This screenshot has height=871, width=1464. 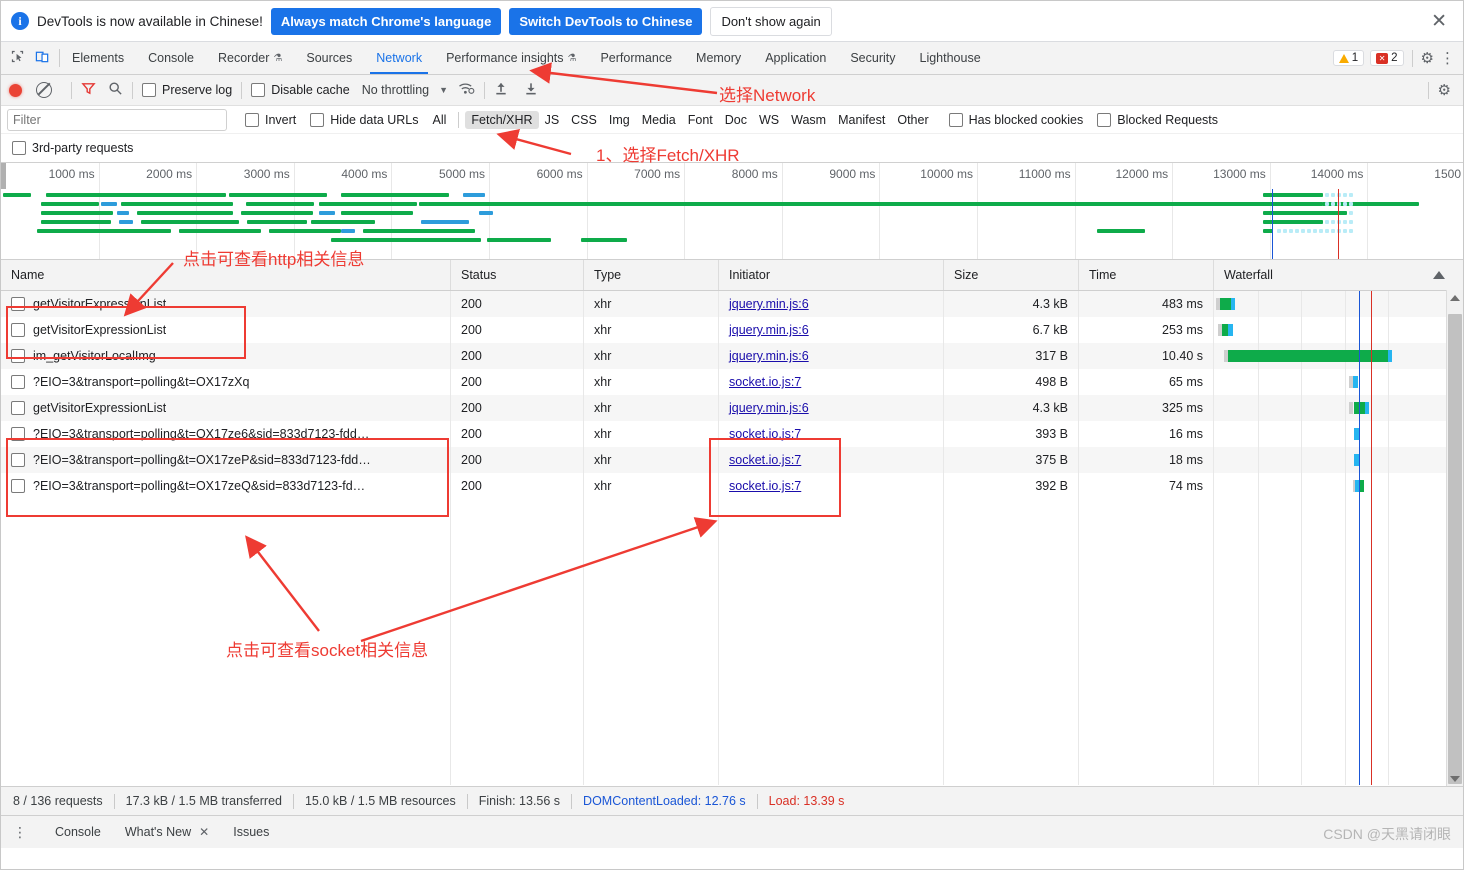 What do you see at coordinates (270, 119) in the screenshot?
I see `invert-checkbox: Invert` at bounding box center [270, 119].